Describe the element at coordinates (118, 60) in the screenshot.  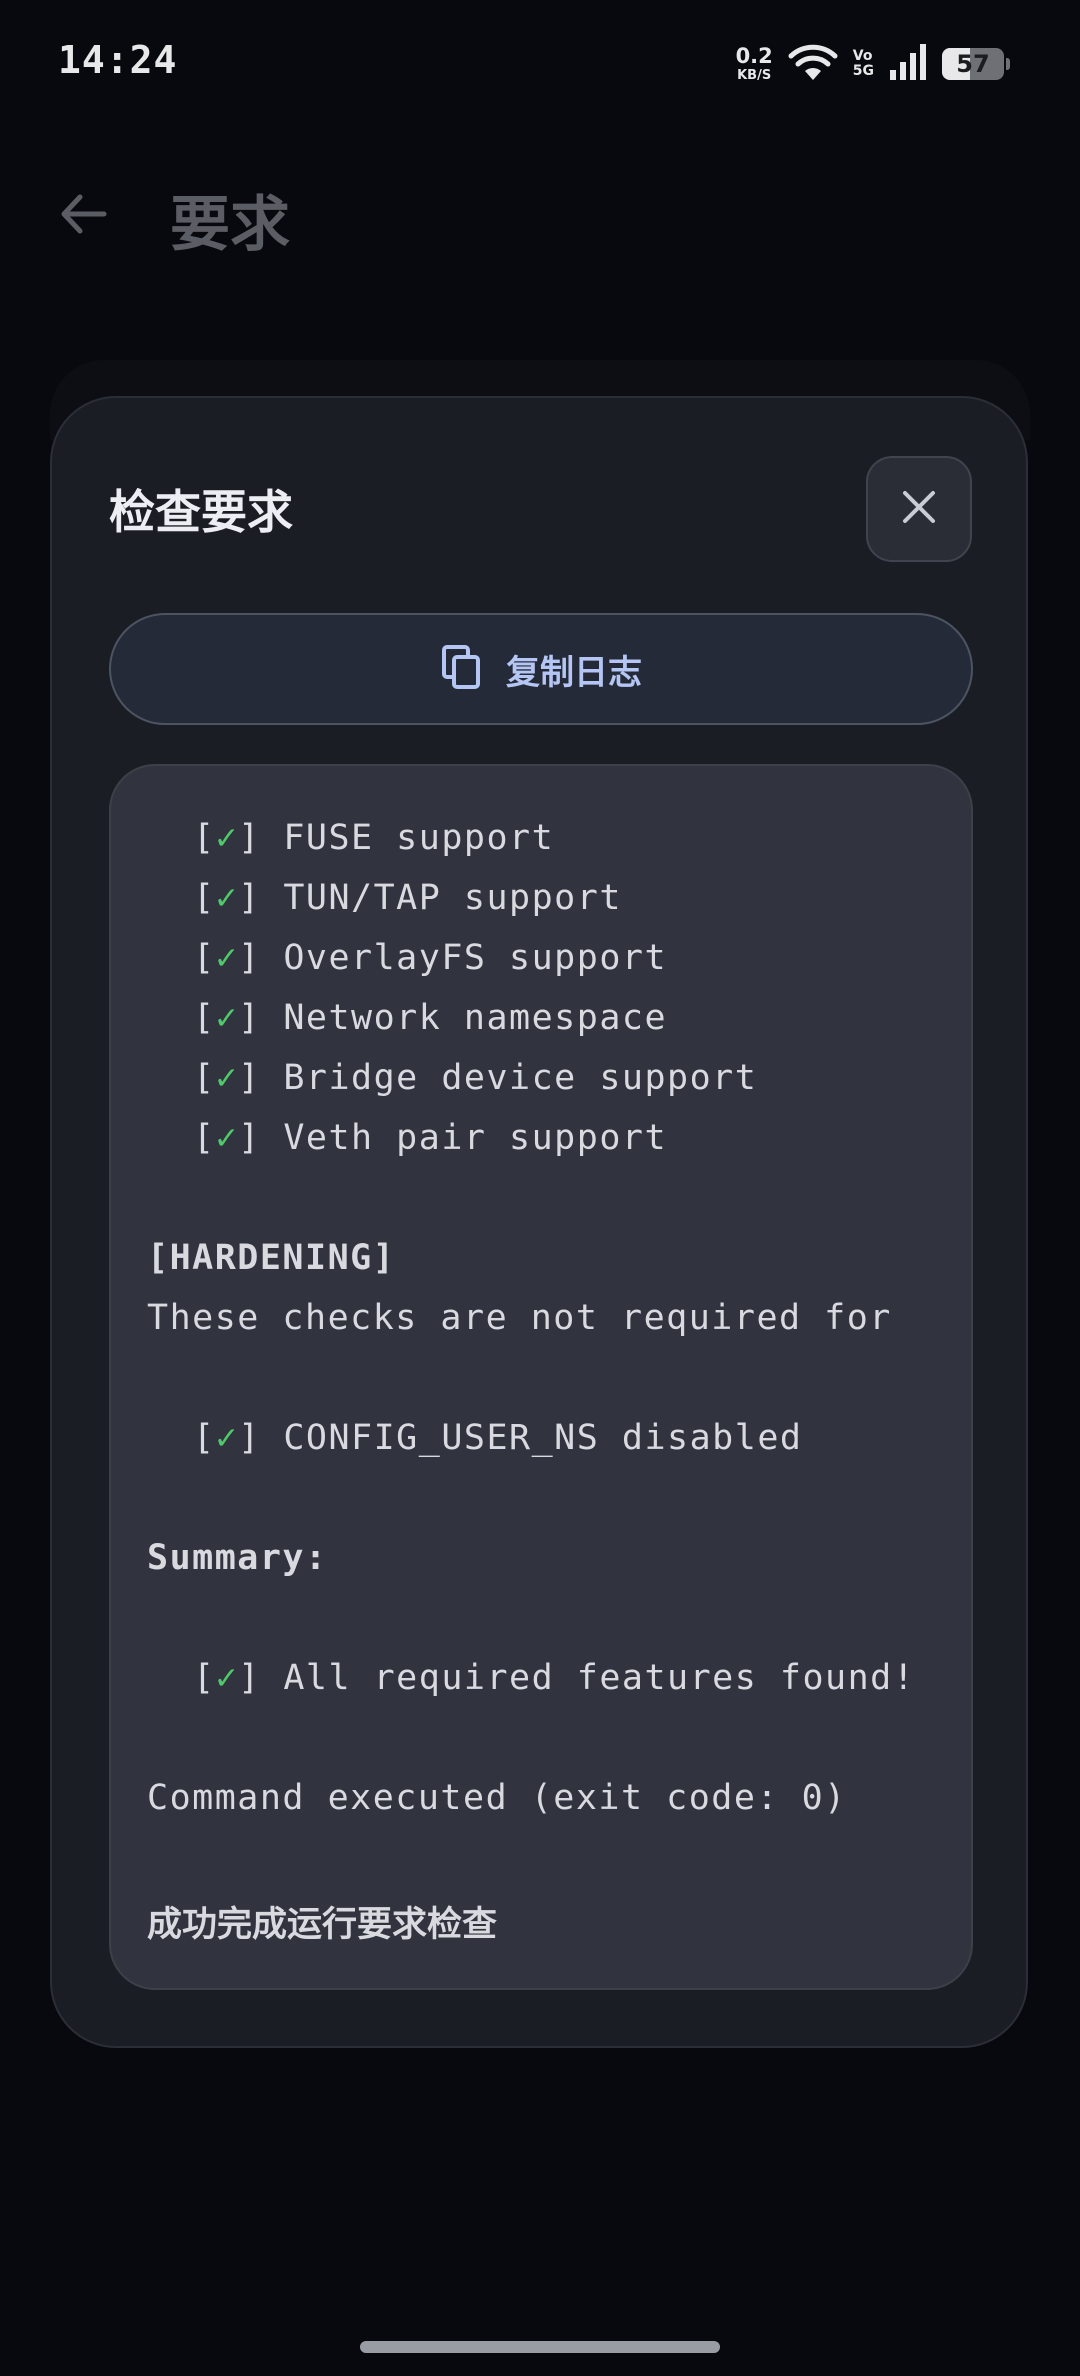
I see `status-time: 14:24` at that location.